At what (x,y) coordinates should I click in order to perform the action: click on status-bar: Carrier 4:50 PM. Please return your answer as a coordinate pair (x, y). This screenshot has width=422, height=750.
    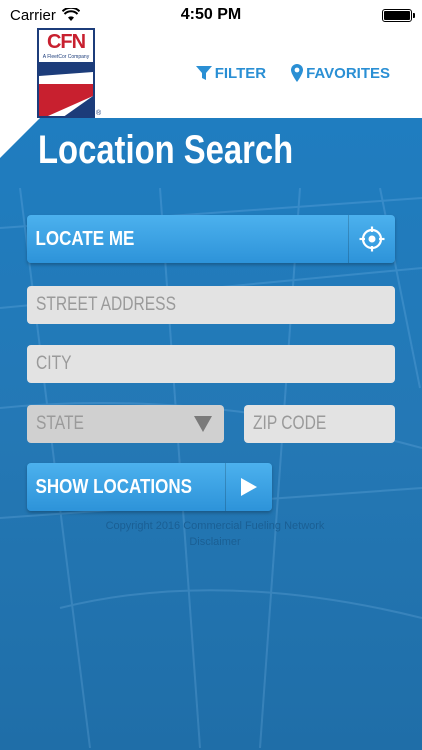
    Looking at the image, I should click on (211, 15).